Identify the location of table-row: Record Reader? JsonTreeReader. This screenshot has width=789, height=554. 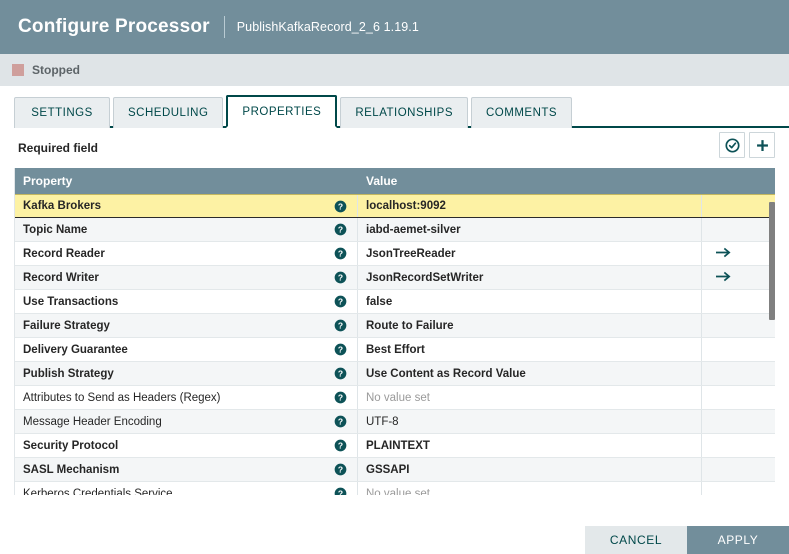
(395, 254).